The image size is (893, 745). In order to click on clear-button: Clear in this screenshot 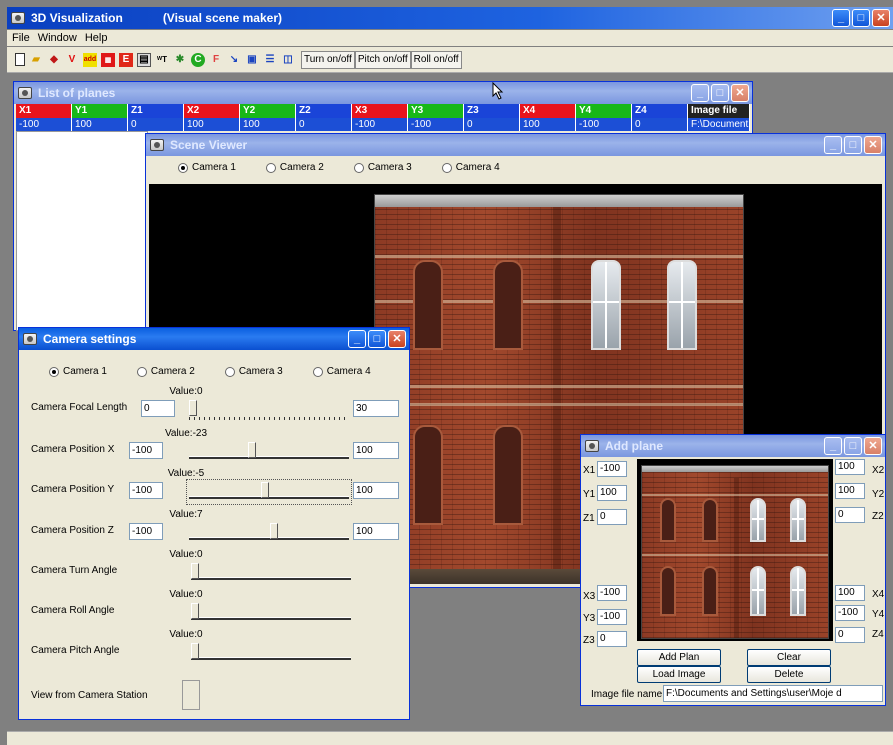, I will do `click(789, 657)`.